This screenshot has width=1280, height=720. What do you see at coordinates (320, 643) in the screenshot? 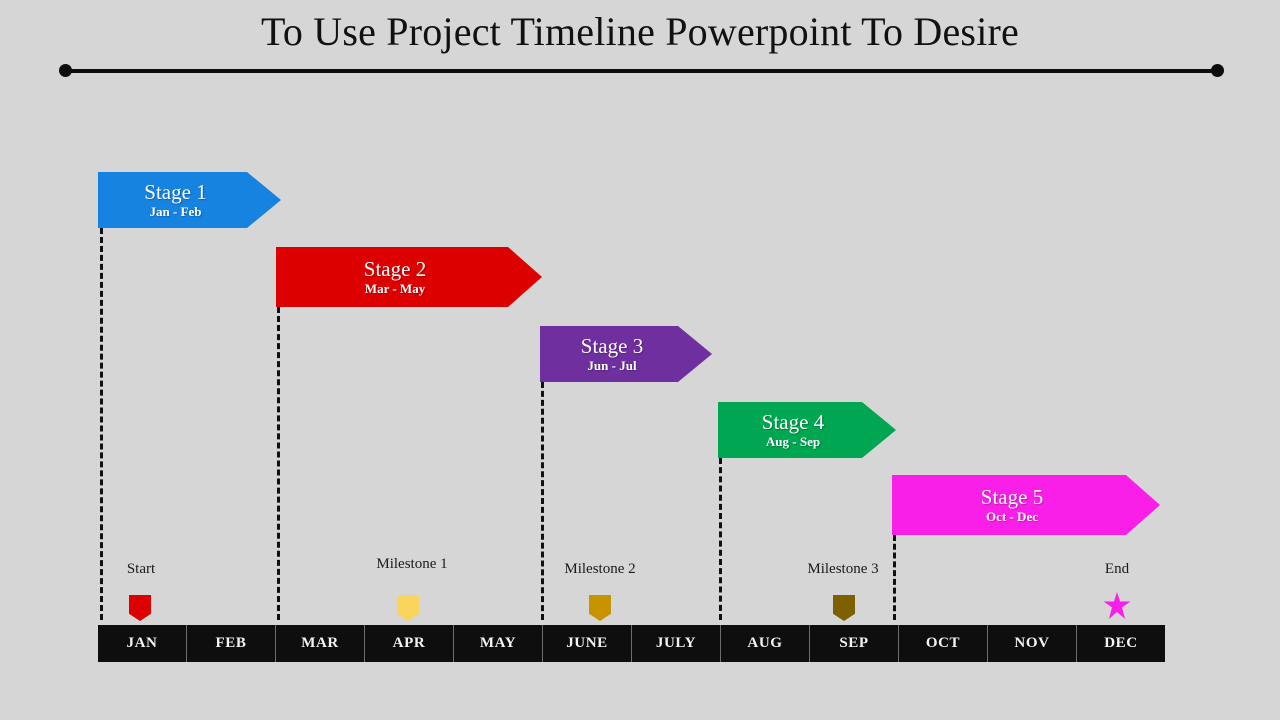
I see `month-cell-mar: MAR` at bounding box center [320, 643].